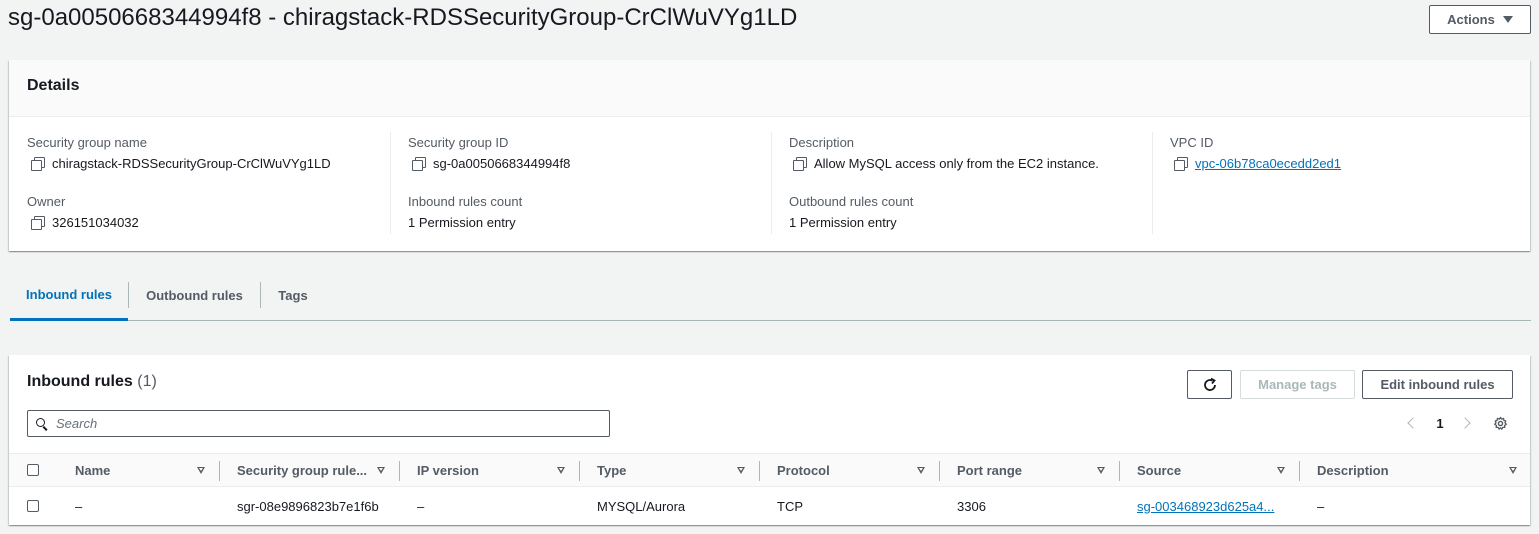 This screenshot has height=534, width=1539. What do you see at coordinates (641, 506) in the screenshot?
I see `cell-type: MYSQL/Aurora` at bounding box center [641, 506].